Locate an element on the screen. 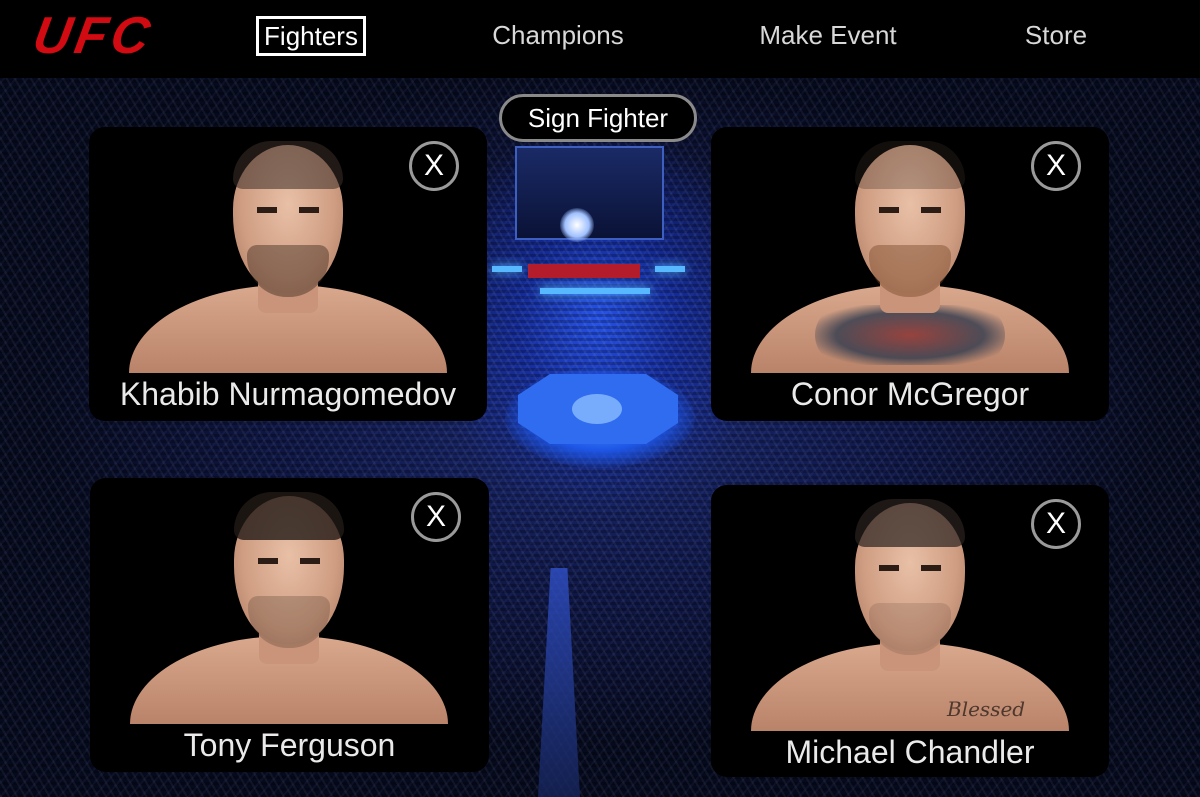 The height and width of the screenshot is (797, 1200). nav-champions: Champions is located at coordinates (558, 36).